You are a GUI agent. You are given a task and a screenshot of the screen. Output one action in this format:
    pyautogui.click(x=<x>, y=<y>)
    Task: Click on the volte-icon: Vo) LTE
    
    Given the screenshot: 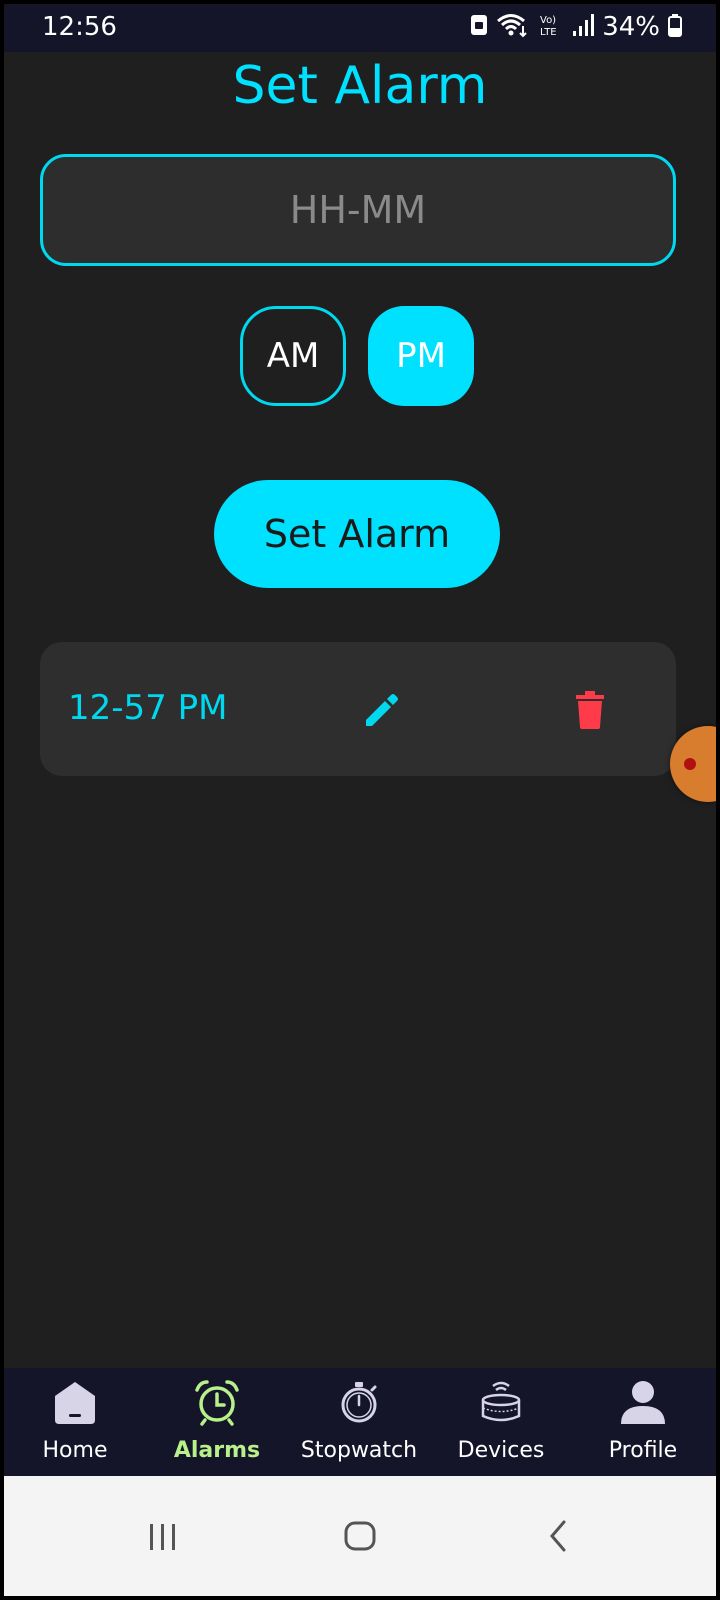 What is the action you would take?
    pyautogui.click(x=551, y=27)
    